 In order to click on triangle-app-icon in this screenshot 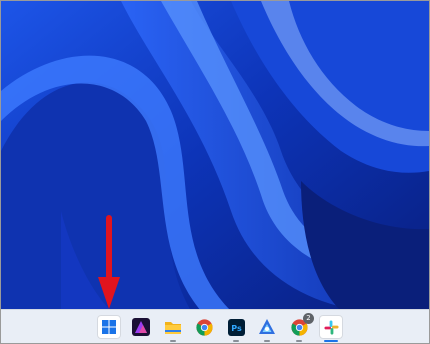, I will do `click(267, 326)`.